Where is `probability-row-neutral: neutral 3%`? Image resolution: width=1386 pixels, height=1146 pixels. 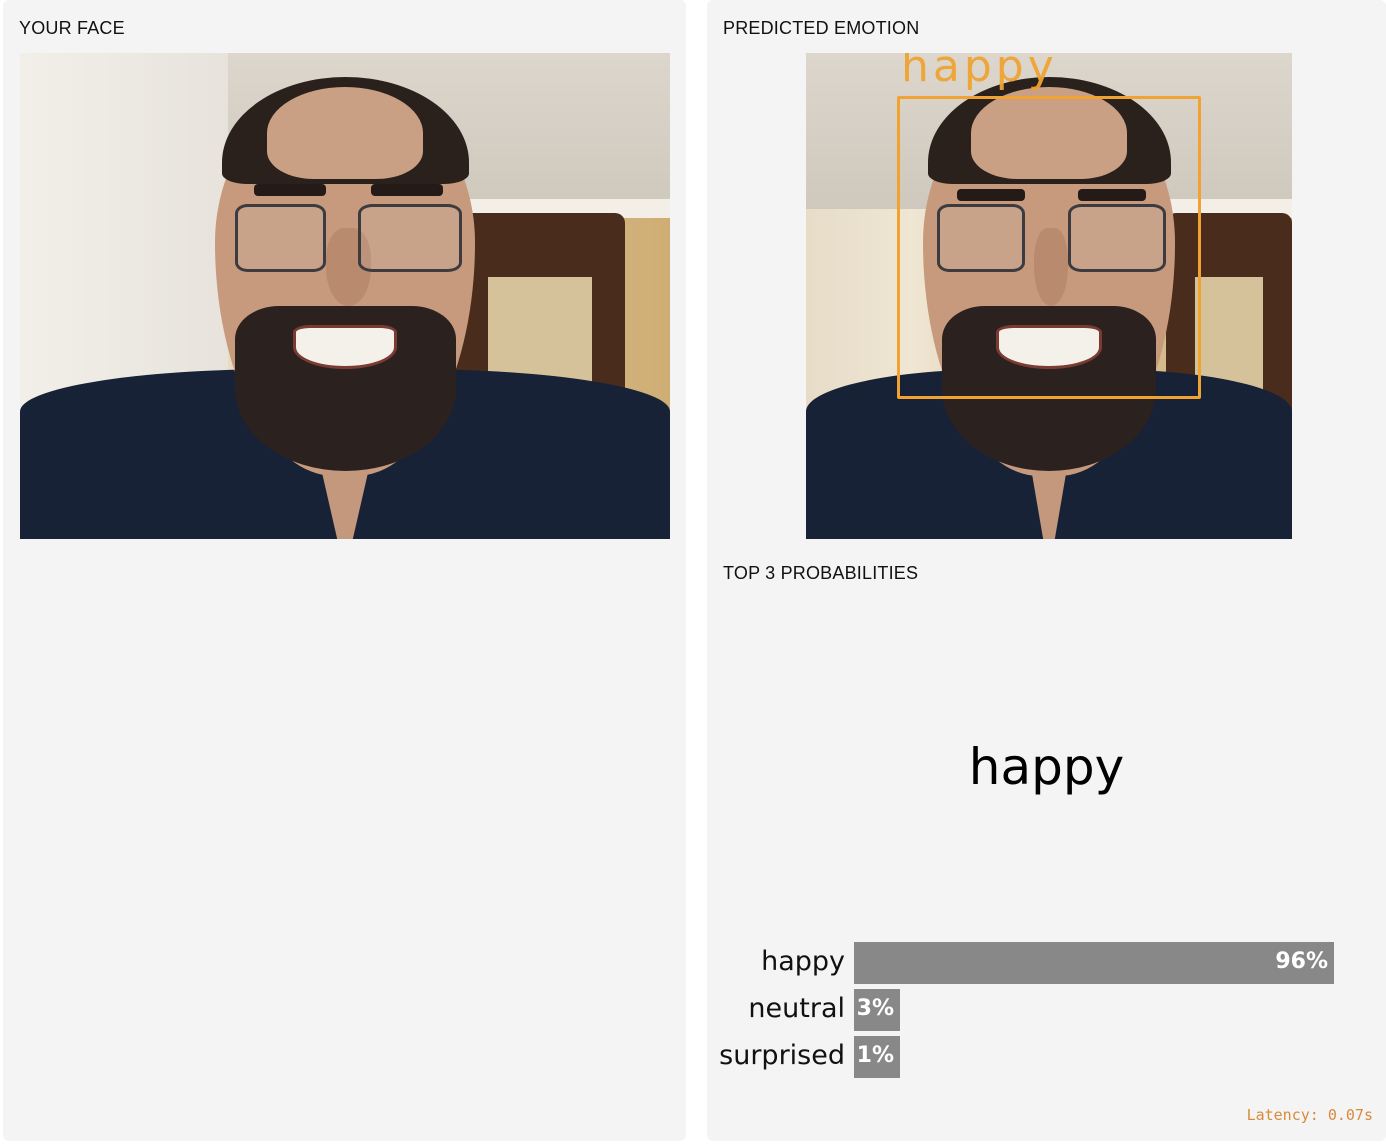
probability-row-neutral: neutral 3% is located at coordinates (1046, 1010).